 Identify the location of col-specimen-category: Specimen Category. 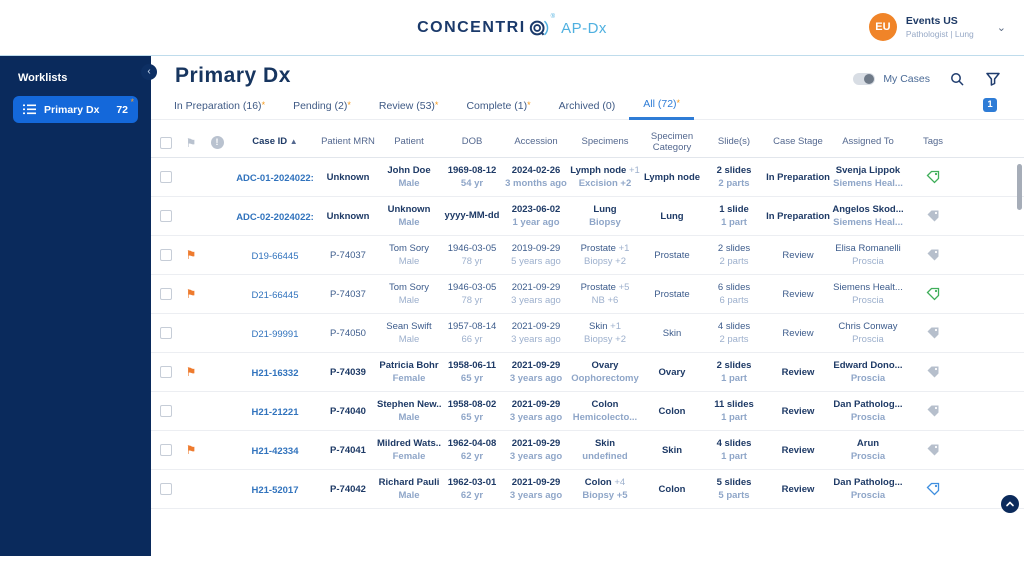
(672, 142).